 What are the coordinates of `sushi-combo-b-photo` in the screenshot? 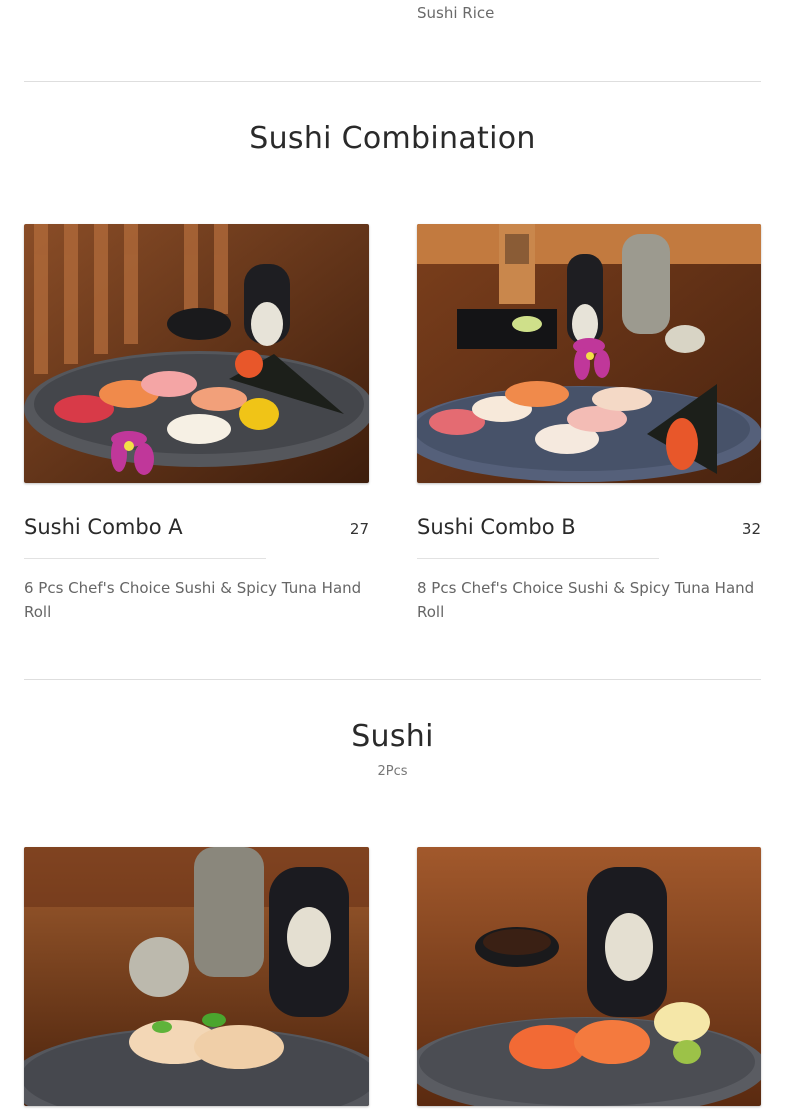 It's located at (589, 353).